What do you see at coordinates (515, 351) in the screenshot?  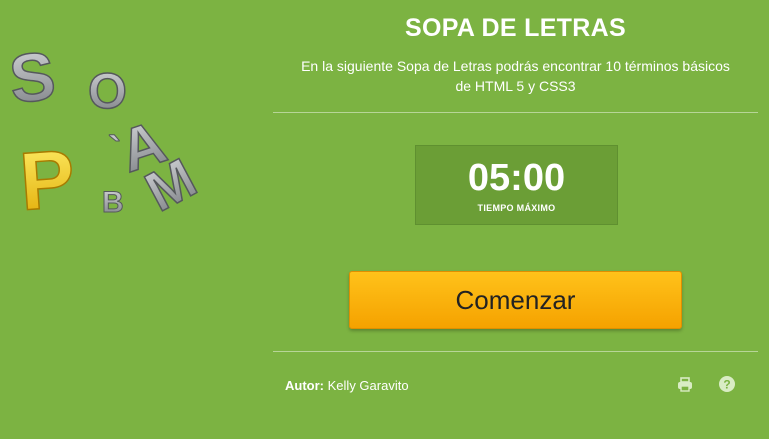 I see `divider-bottom` at bounding box center [515, 351].